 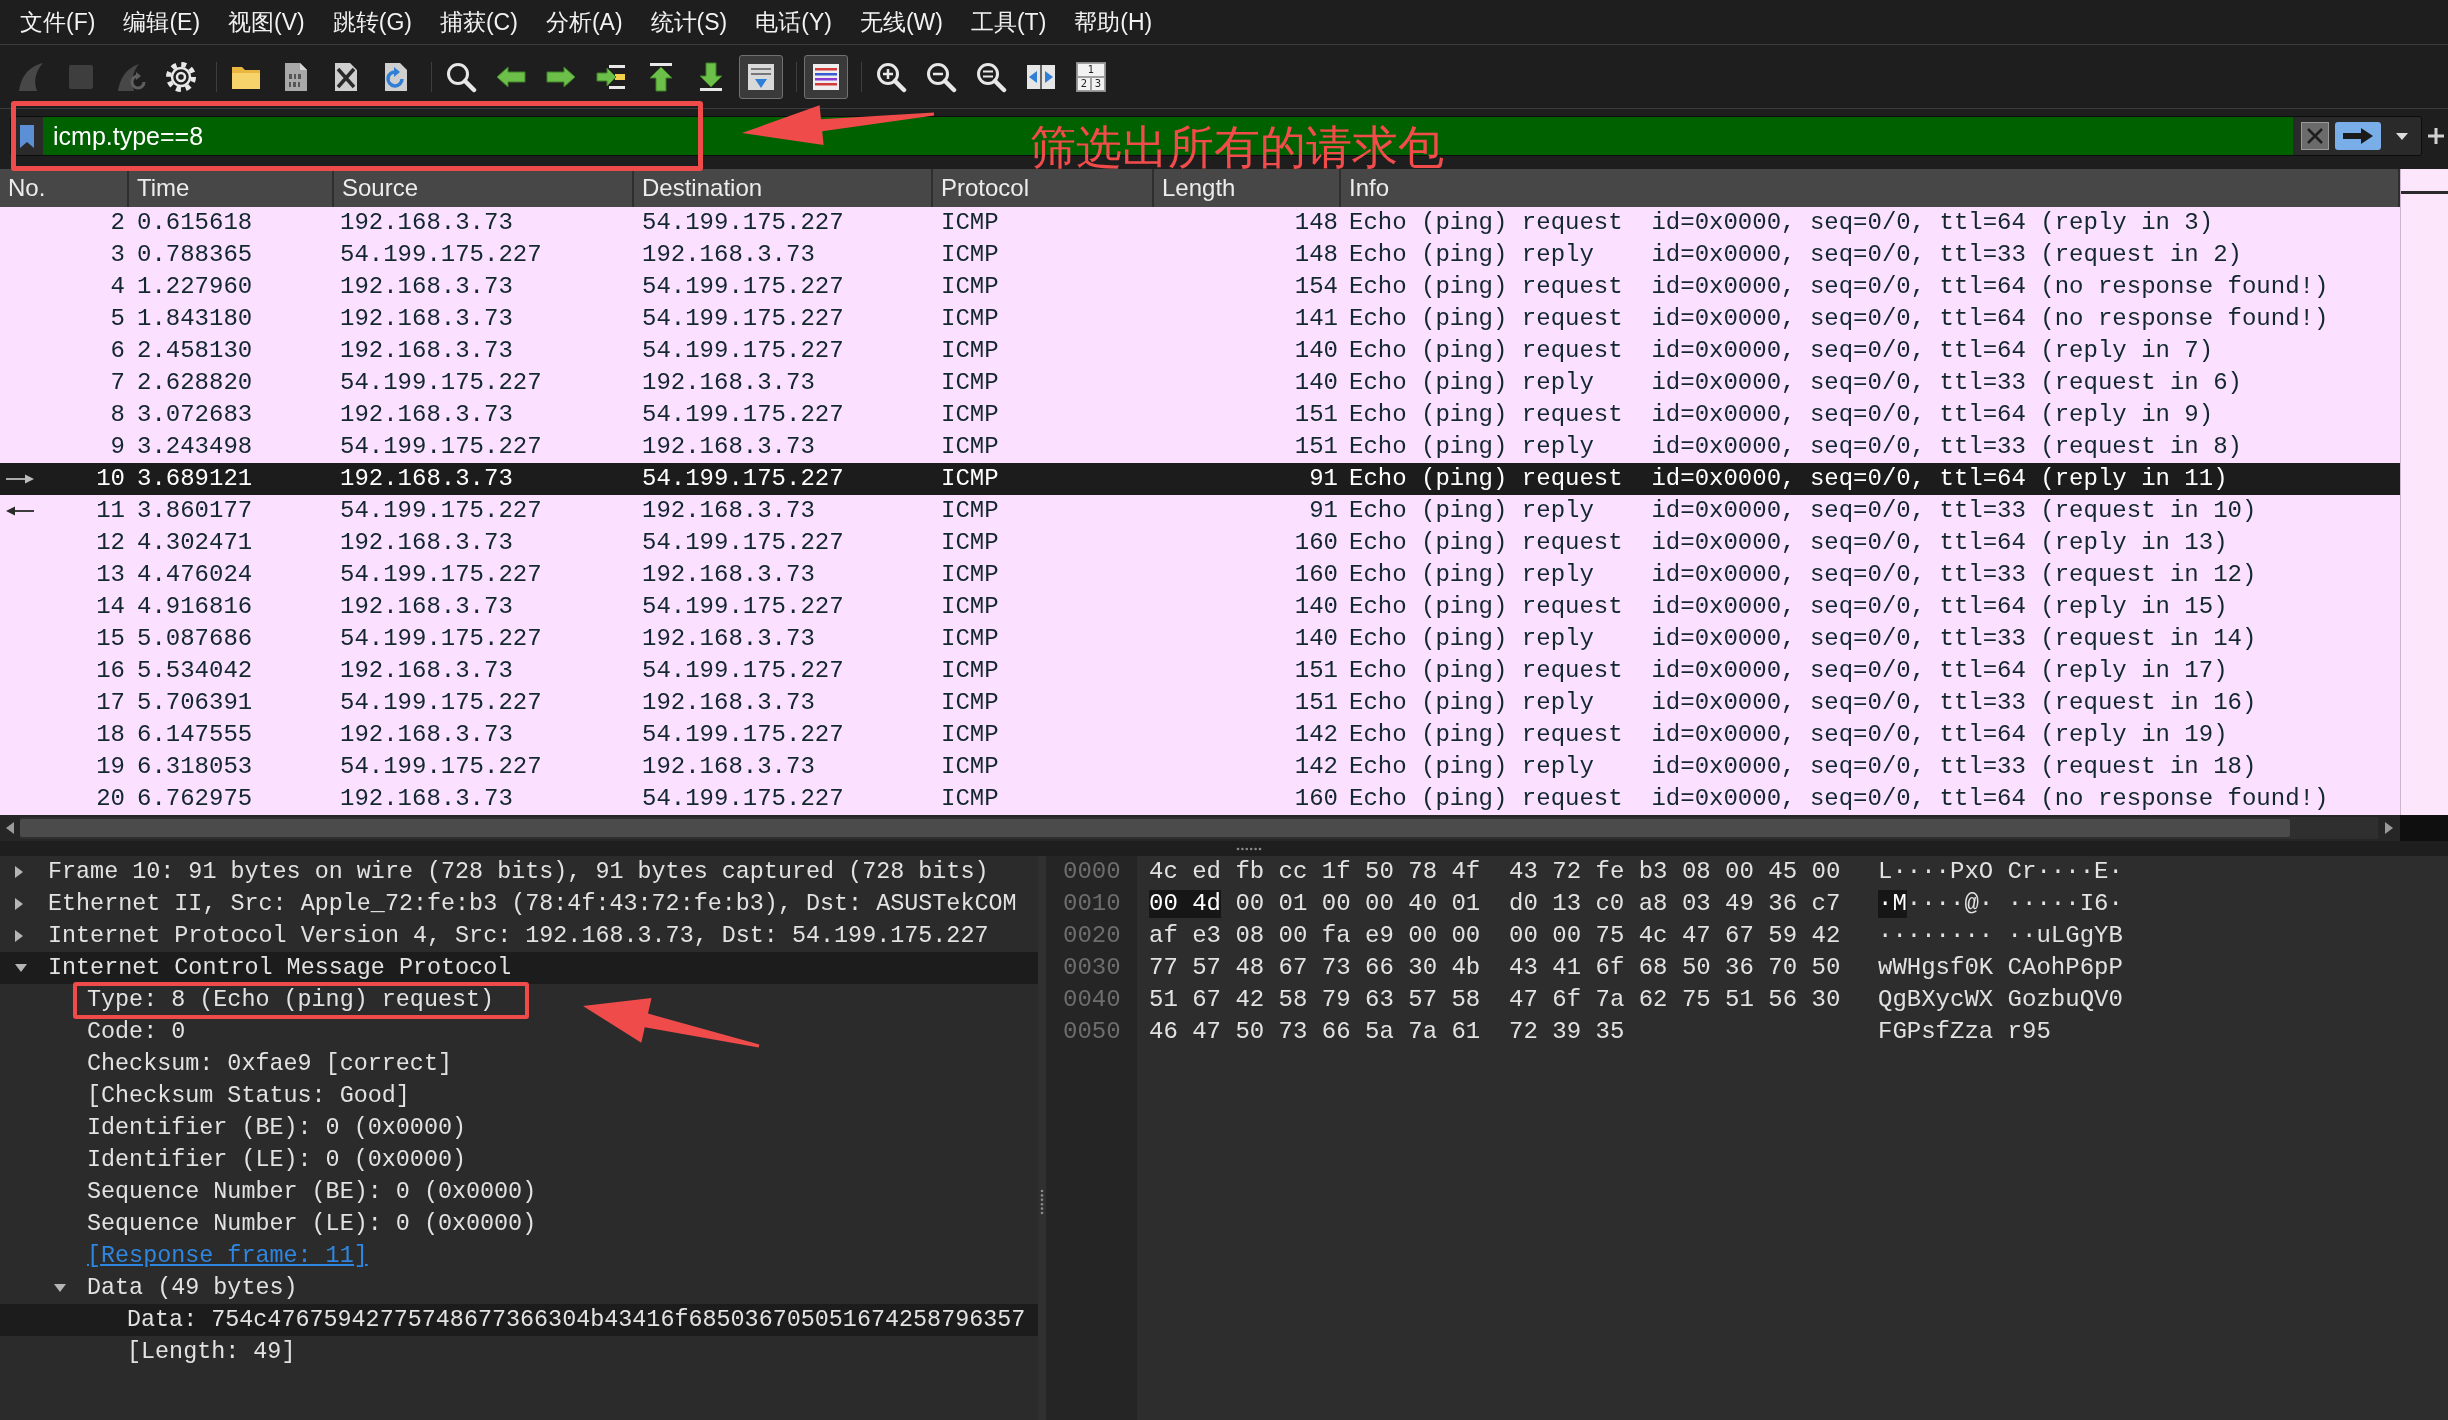 I want to click on hex-bytes: 46 47 50 73 66 5a 7a 61 72 39 35, so click(x=1387, y=1032).